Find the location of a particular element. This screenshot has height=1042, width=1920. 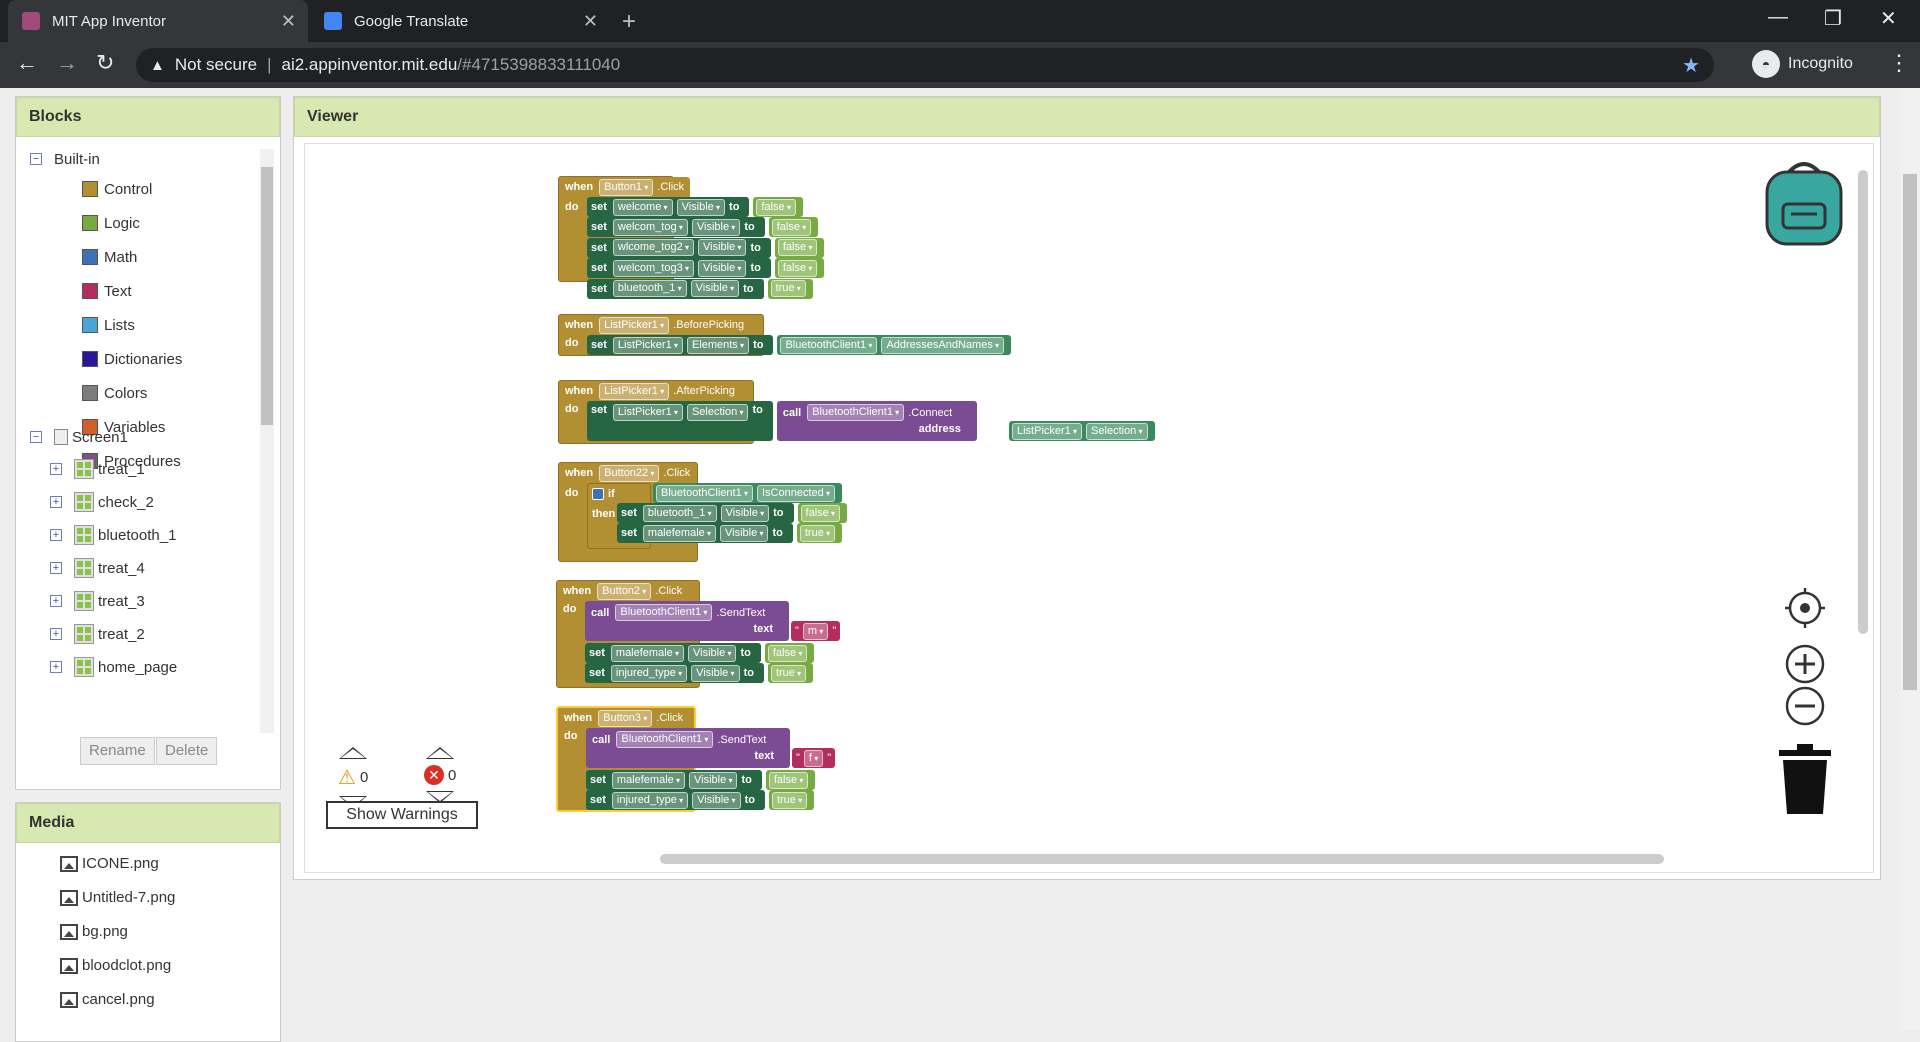

builtin-item-dictionaries: Dictionaries is located at coordinates (132, 359).